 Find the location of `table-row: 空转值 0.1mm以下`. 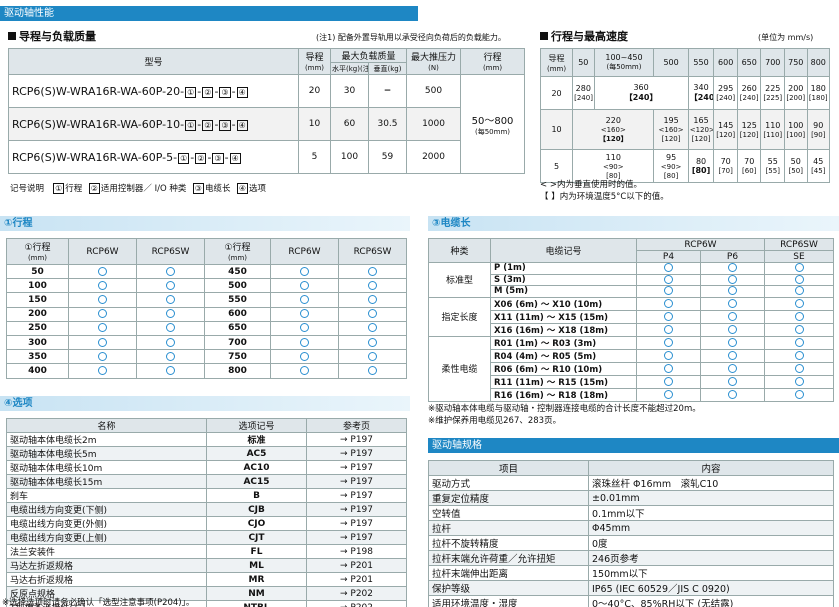

table-row: 空转值 0.1mm以下 is located at coordinates (631, 513).